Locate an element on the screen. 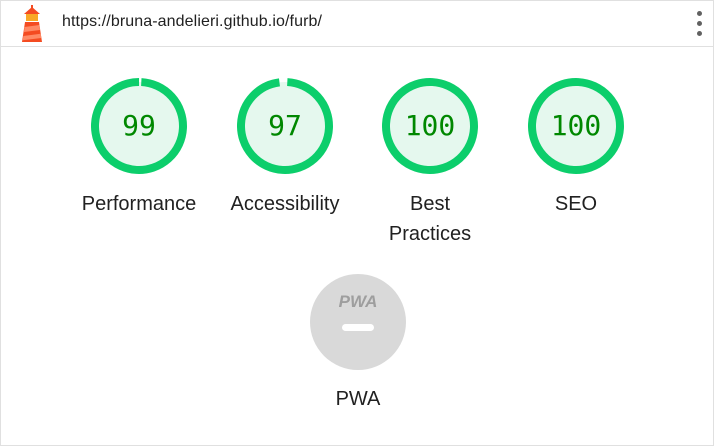 This screenshot has height=446, width=714. page-url: https://bruna-andelieri.github.io/furb/ is located at coordinates (192, 21).